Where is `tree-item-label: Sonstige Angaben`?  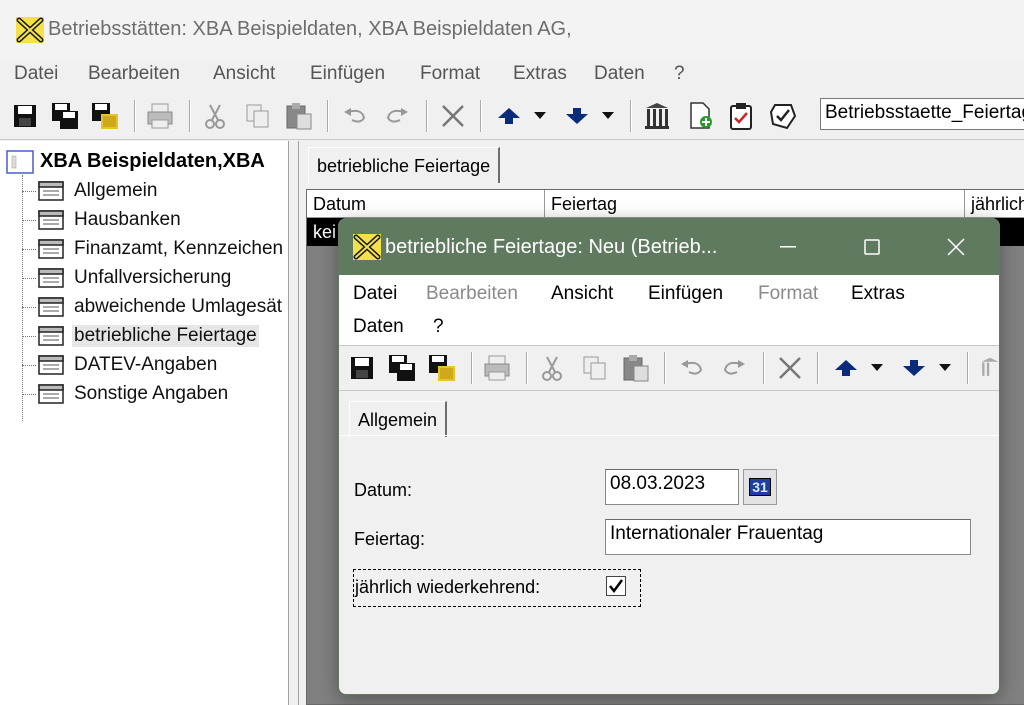
tree-item-label: Sonstige Angaben is located at coordinates (151, 393).